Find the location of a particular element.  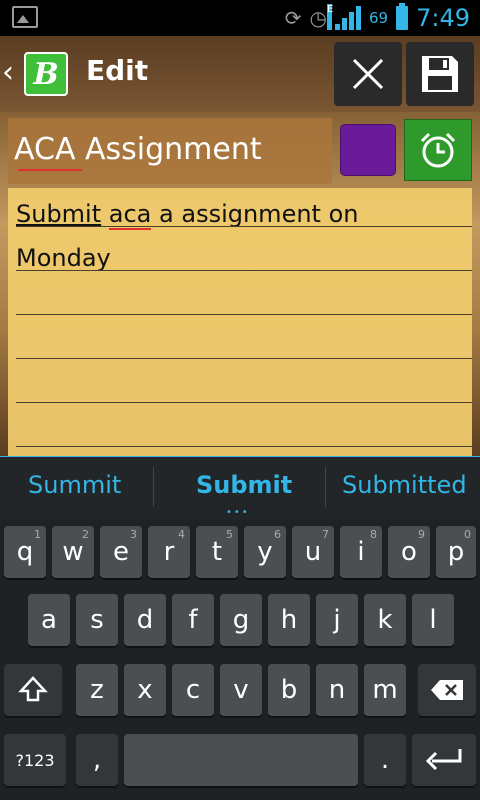

action-bar: ‹ B Edit is located at coordinates (240, 74).